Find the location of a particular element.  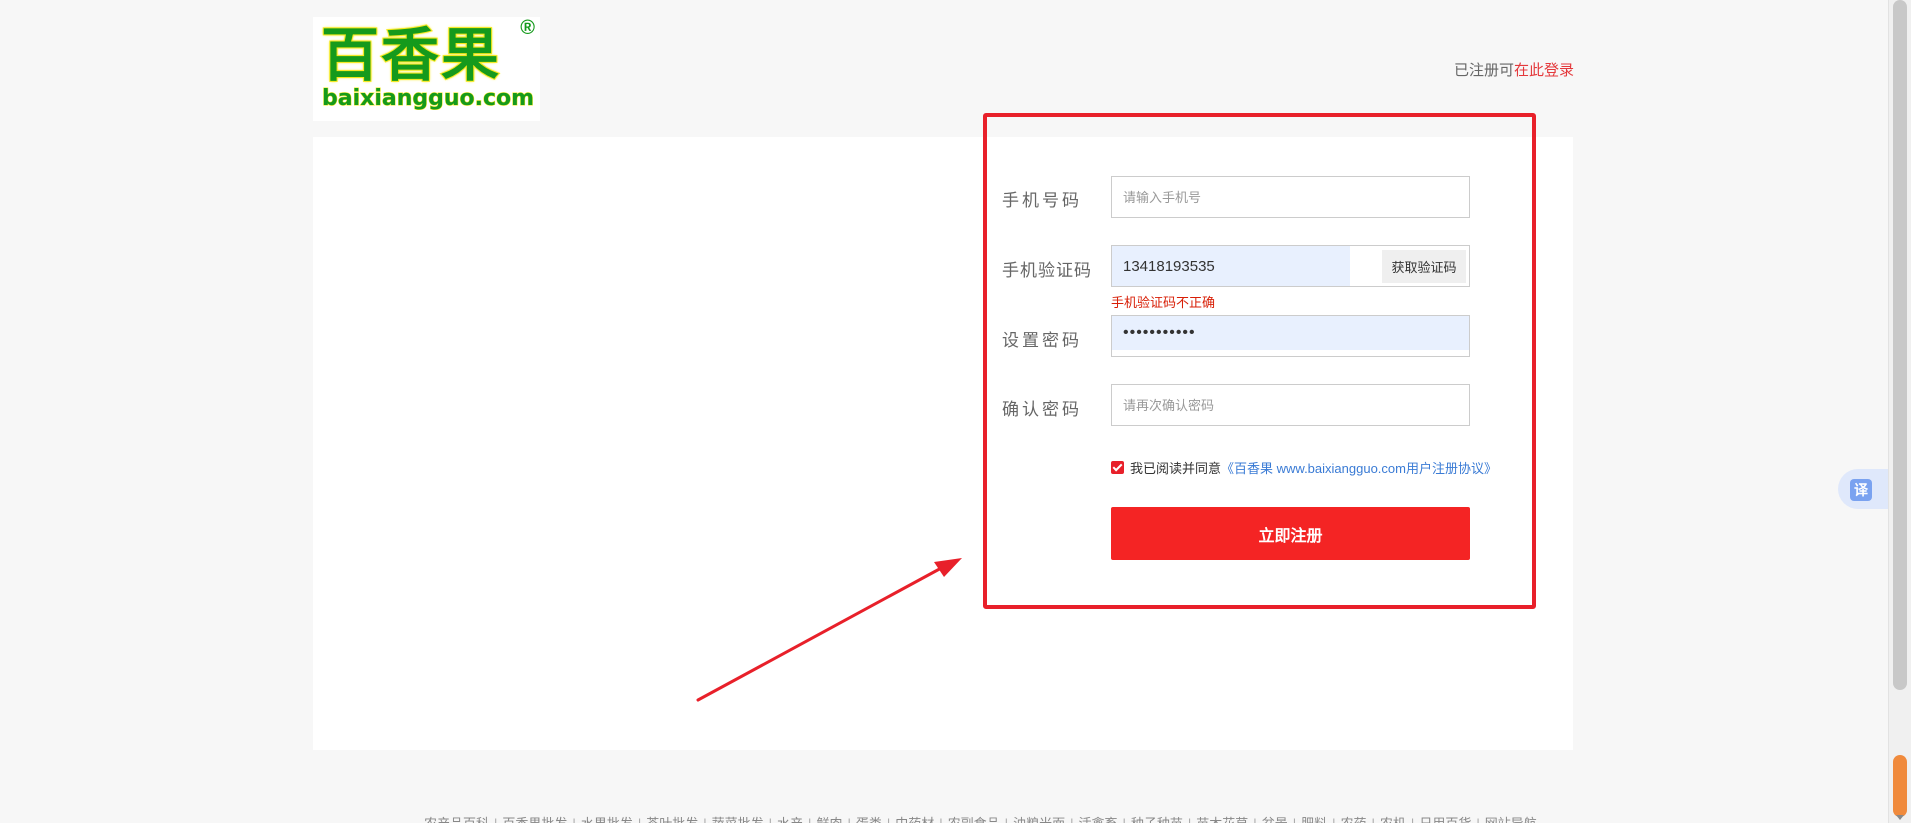

phone-label: 手机号码 is located at coordinates (1042, 200).